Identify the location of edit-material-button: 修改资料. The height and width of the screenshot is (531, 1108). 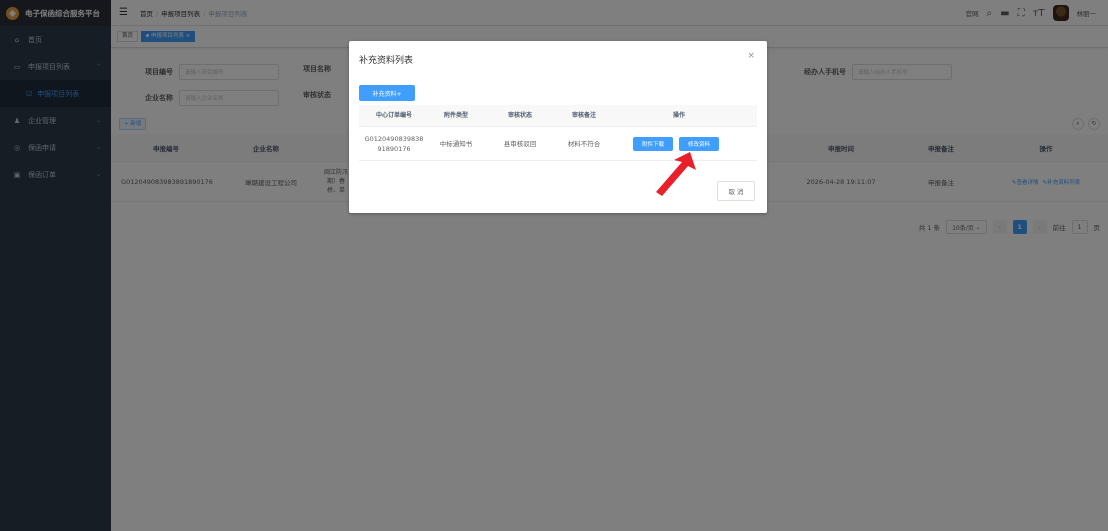
(699, 144).